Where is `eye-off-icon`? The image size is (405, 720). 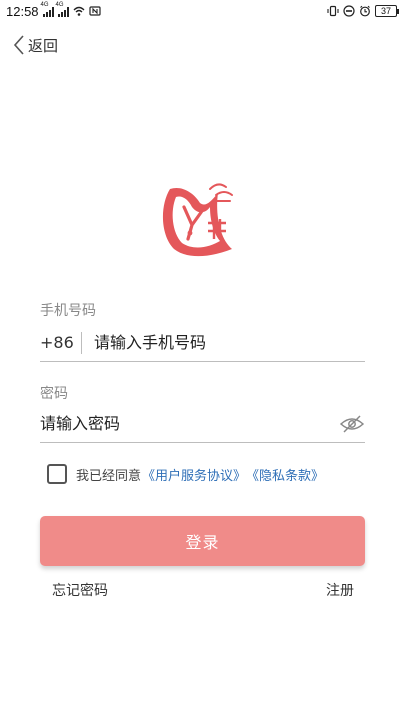 eye-off-icon is located at coordinates (352, 424).